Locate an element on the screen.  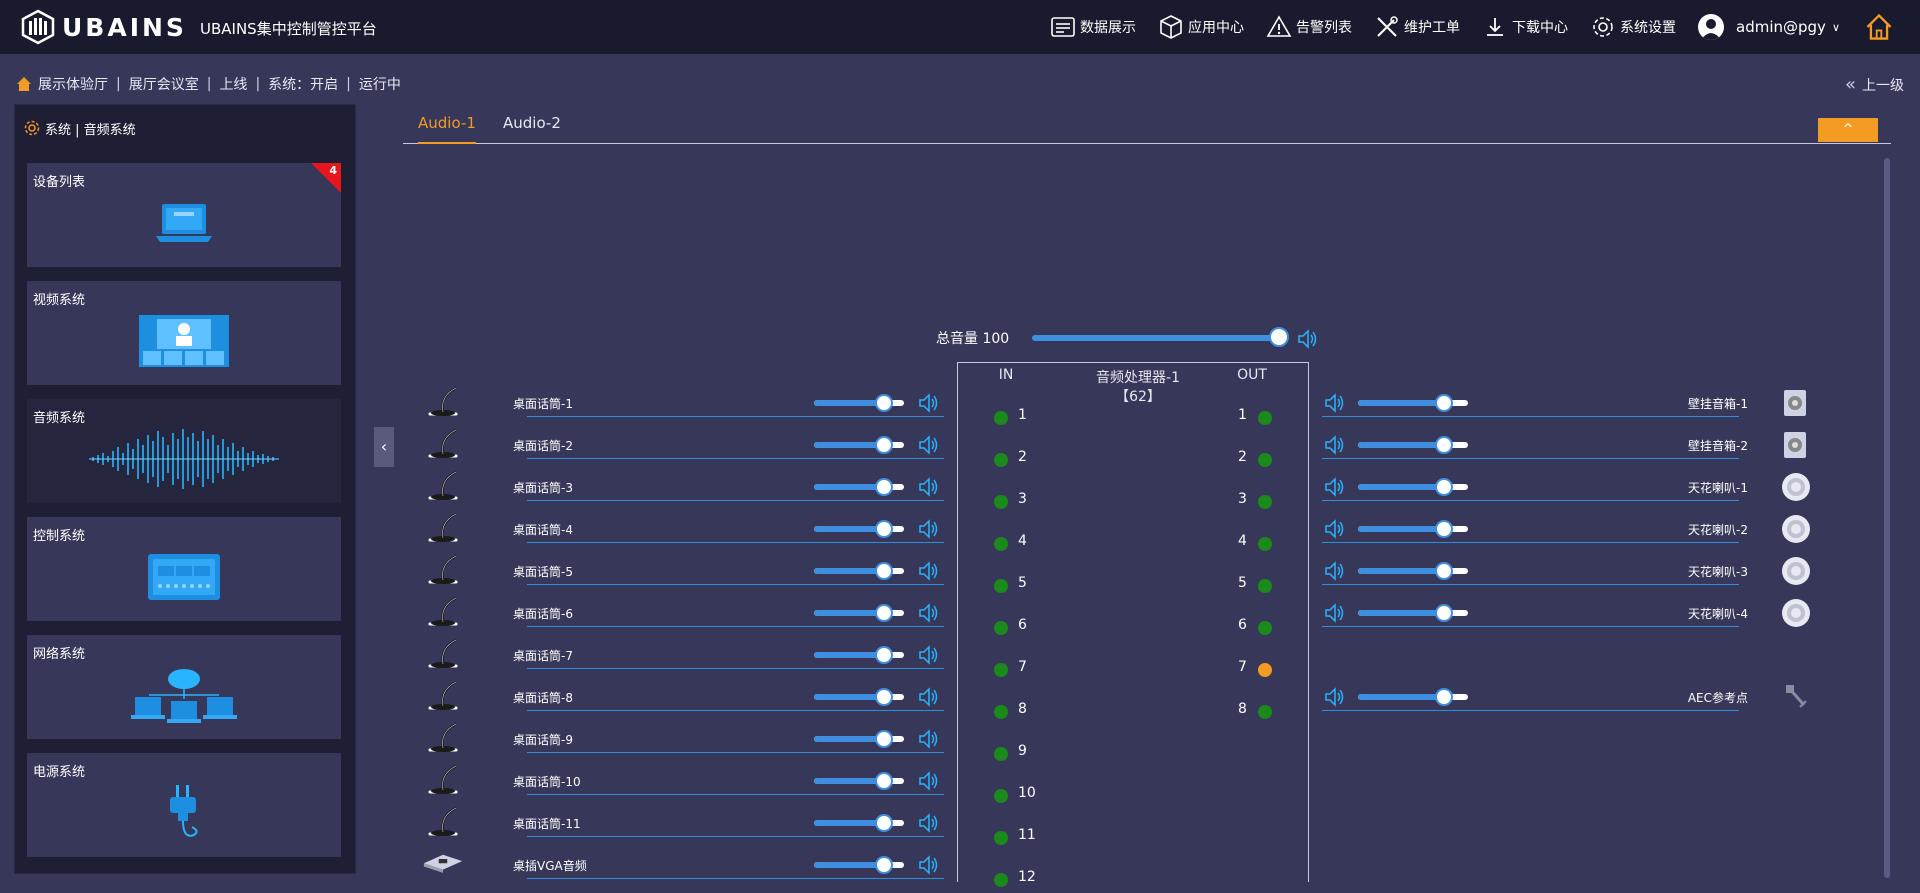
card-device-list: 设备列表 4 is located at coordinates (184, 215).